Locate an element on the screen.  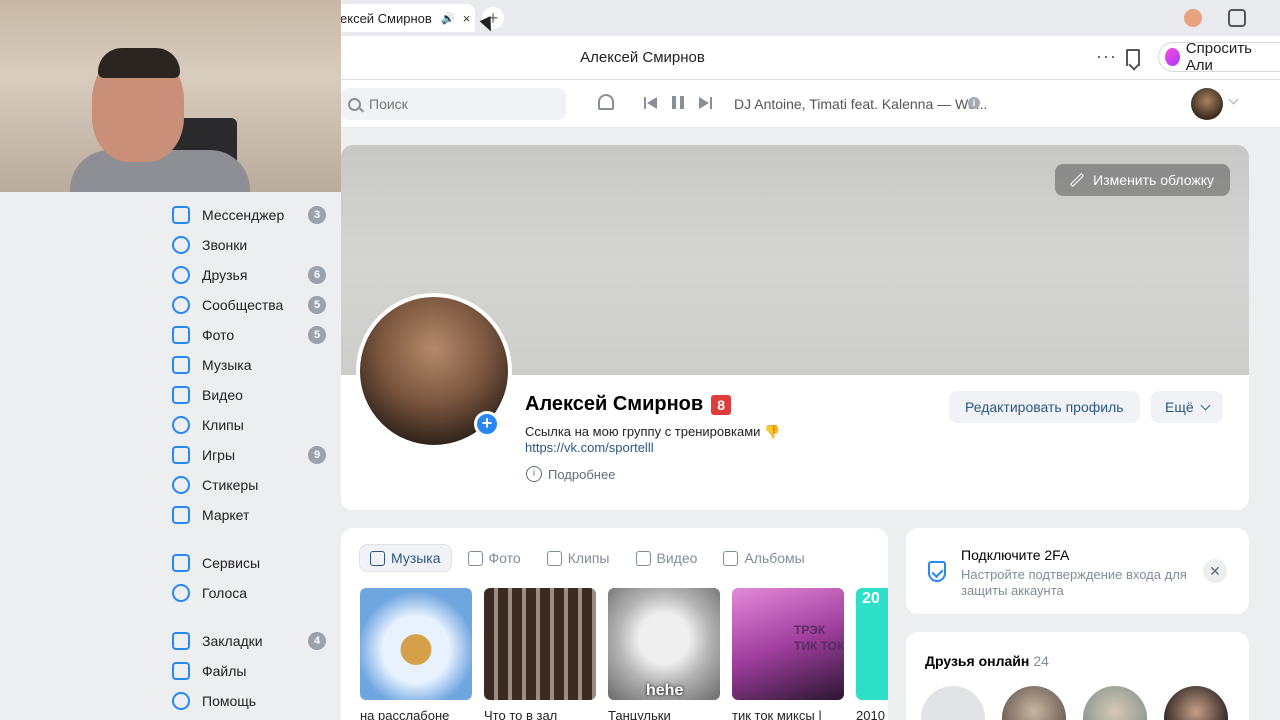
sidebar-item-communities: Сообщества 5 is located at coordinates (252, 305).